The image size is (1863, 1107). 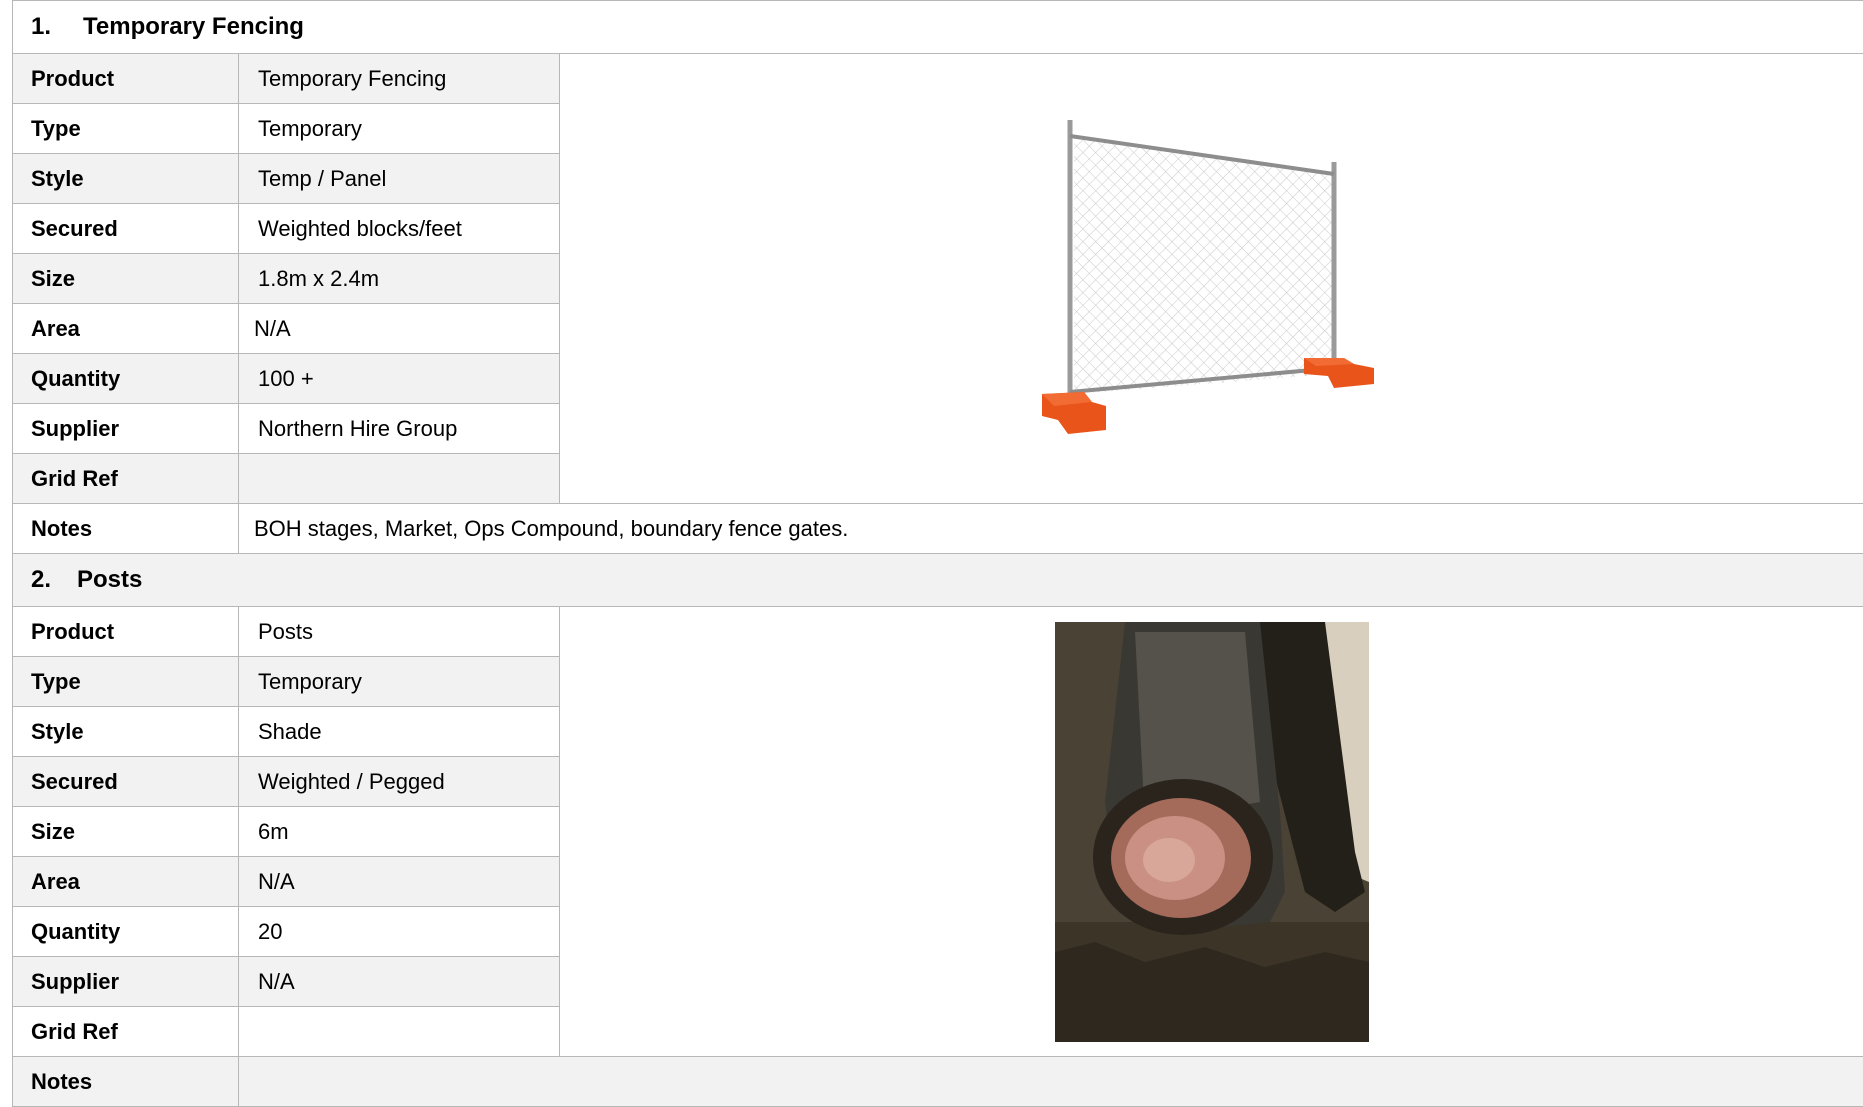 I want to click on temporary-fence-panel-icon, so click(x=1212, y=279).